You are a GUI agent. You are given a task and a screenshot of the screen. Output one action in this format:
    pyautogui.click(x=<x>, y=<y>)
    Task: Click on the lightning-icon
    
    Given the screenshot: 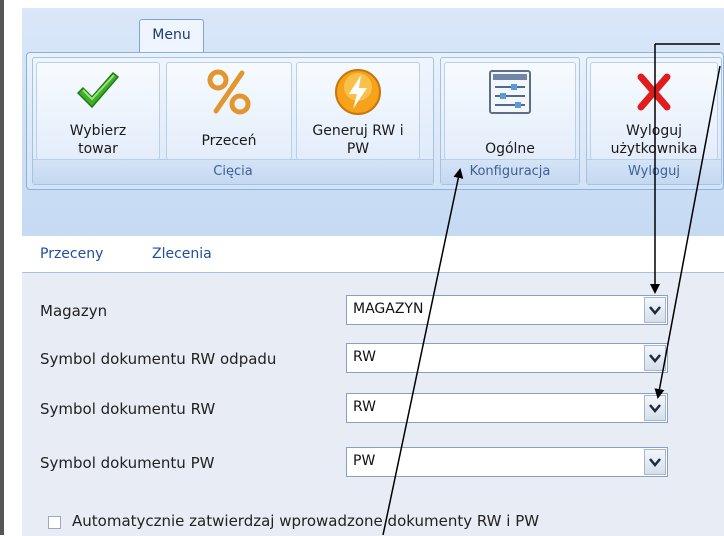 What is the action you would take?
    pyautogui.click(x=358, y=92)
    